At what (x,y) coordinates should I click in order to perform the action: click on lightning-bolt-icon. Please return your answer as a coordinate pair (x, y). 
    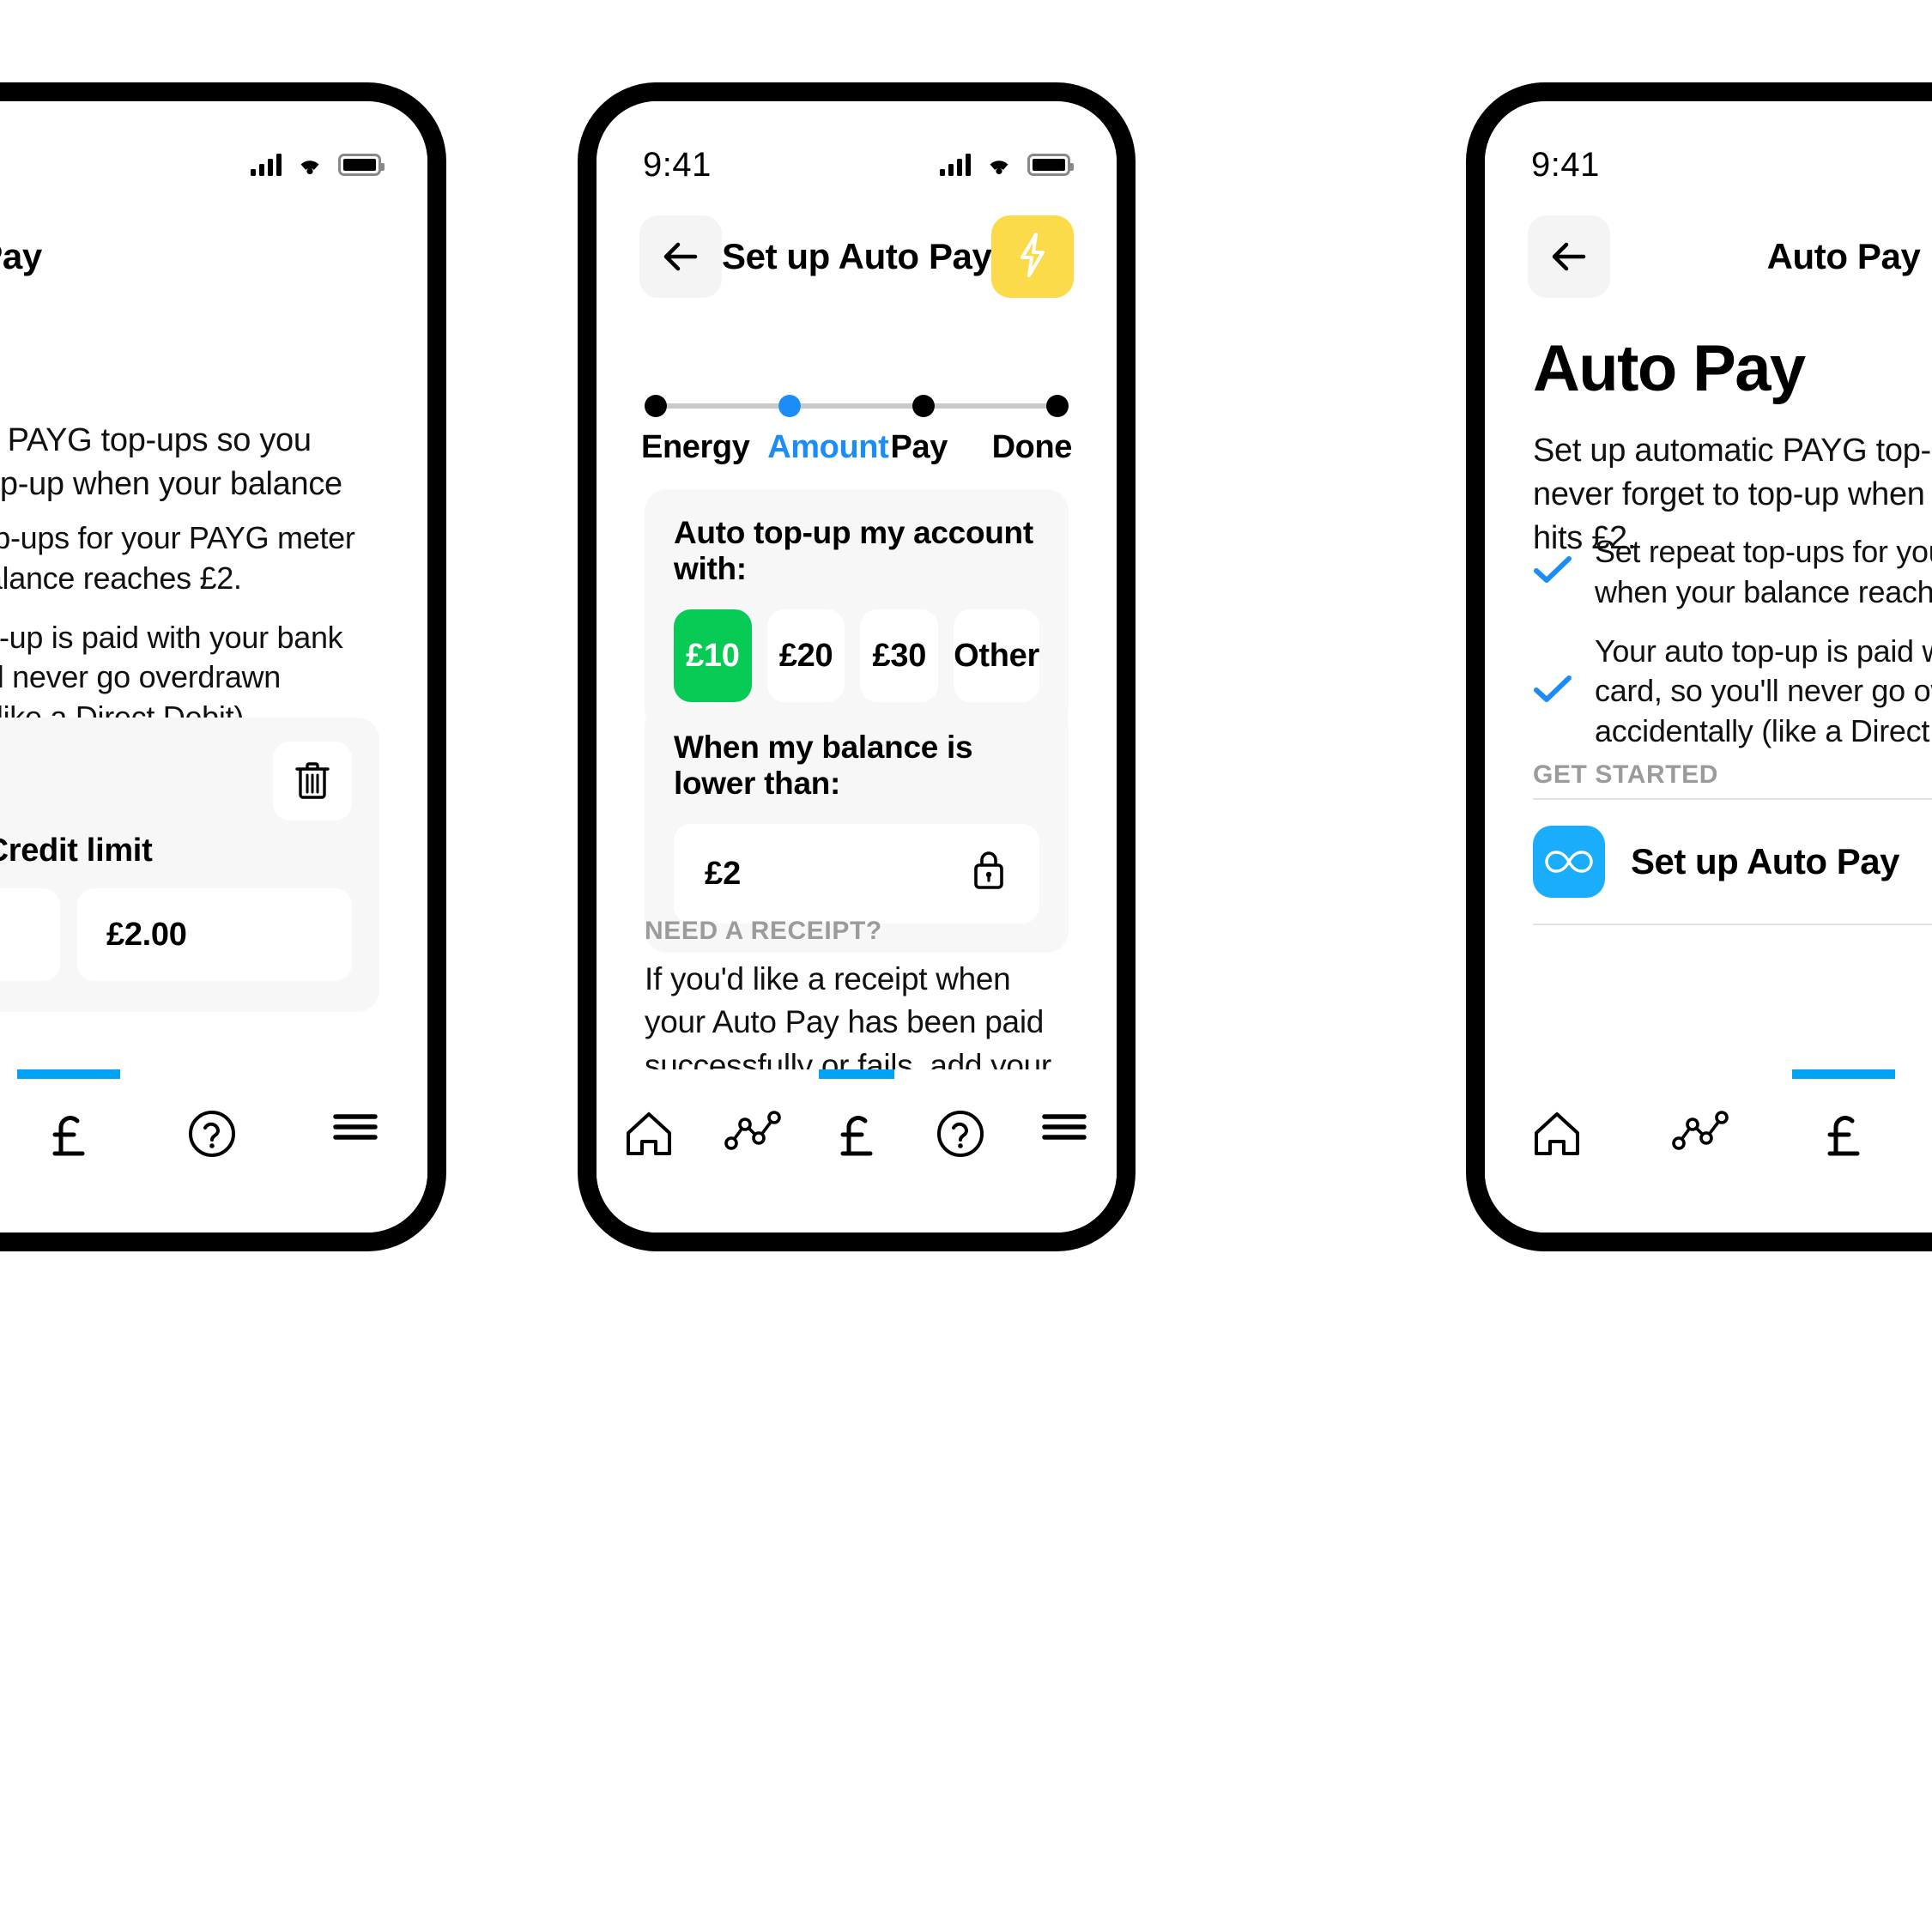
    Looking at the image, I should click on (1033, 257).